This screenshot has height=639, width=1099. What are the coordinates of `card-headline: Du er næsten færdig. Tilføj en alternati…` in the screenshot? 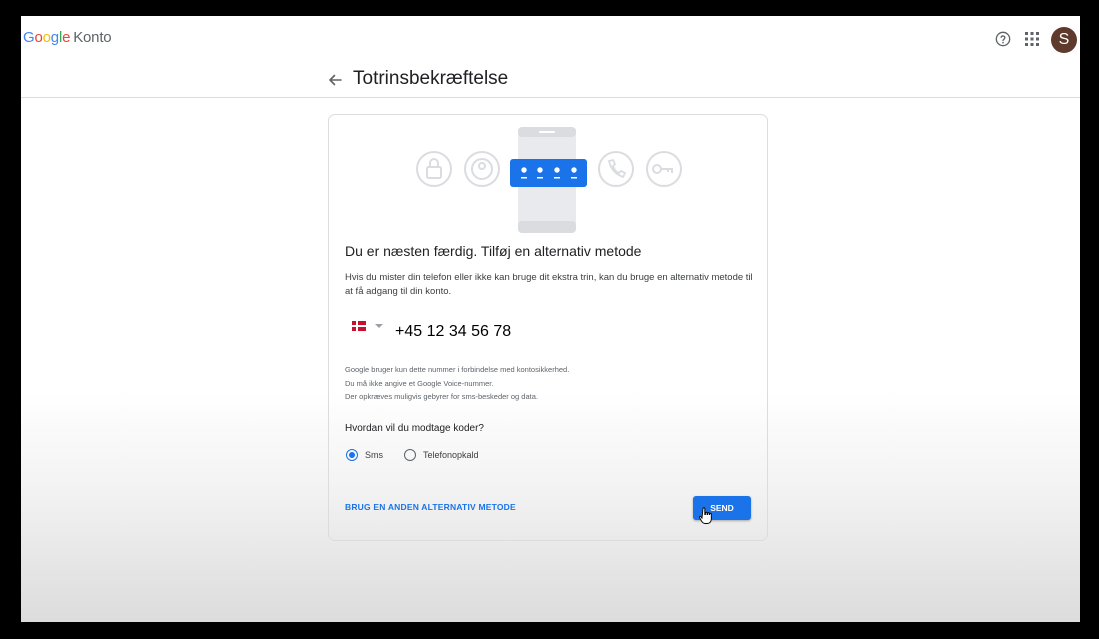 It's located at (493, 251).